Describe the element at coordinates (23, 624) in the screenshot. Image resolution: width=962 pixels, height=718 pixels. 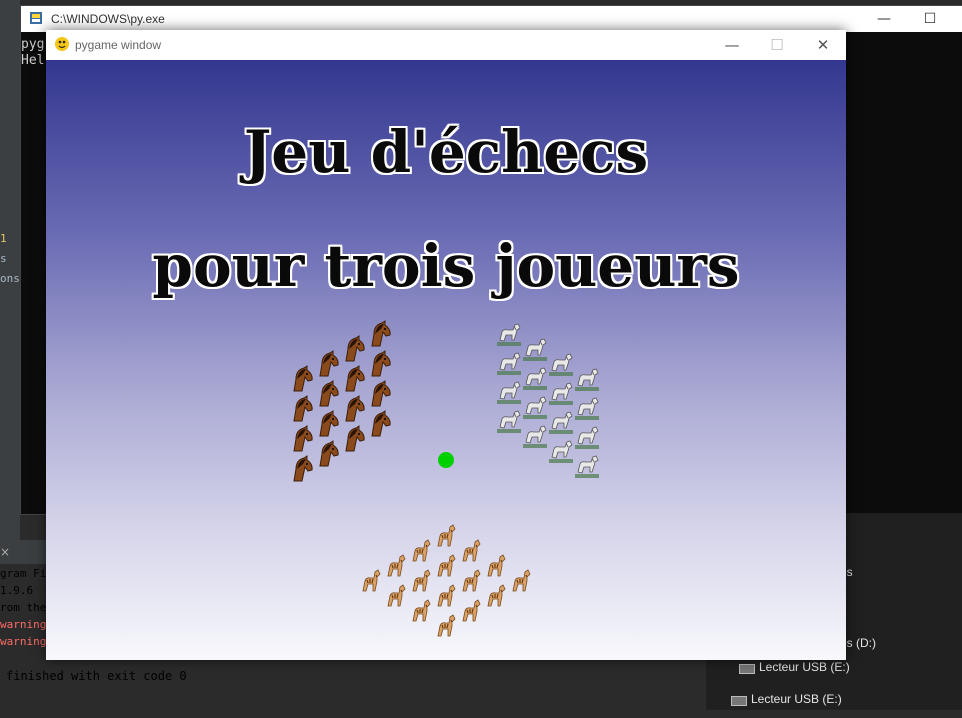
I see `run-output-warning-1: warning` at that location.